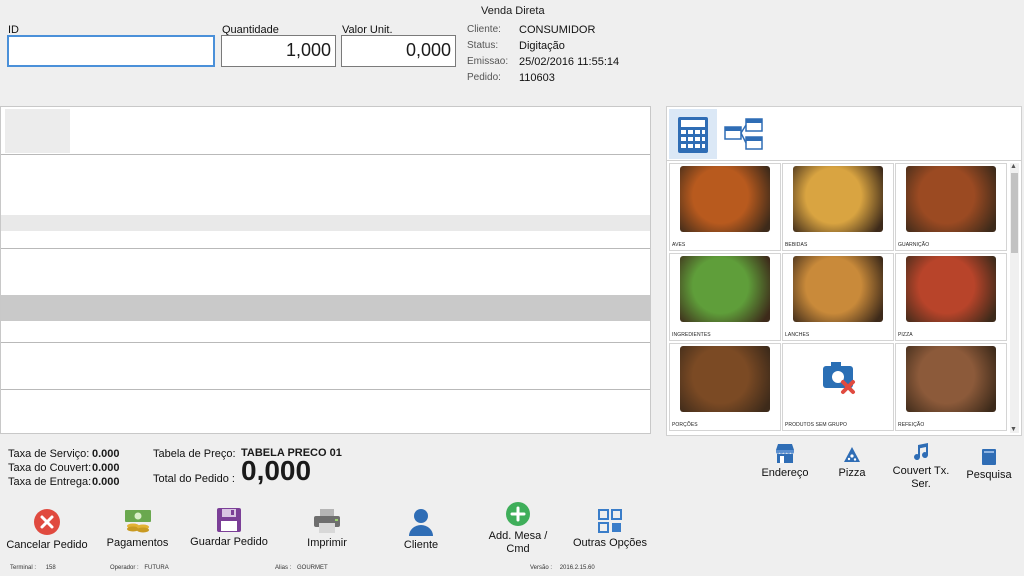 The width and height of the screenshot is (1024, 576). What do you see at coordinates (47, 545) in the screenshot?
I see `cancel-order-label: Cancelar Pedido` at bounding box center [47, 545].